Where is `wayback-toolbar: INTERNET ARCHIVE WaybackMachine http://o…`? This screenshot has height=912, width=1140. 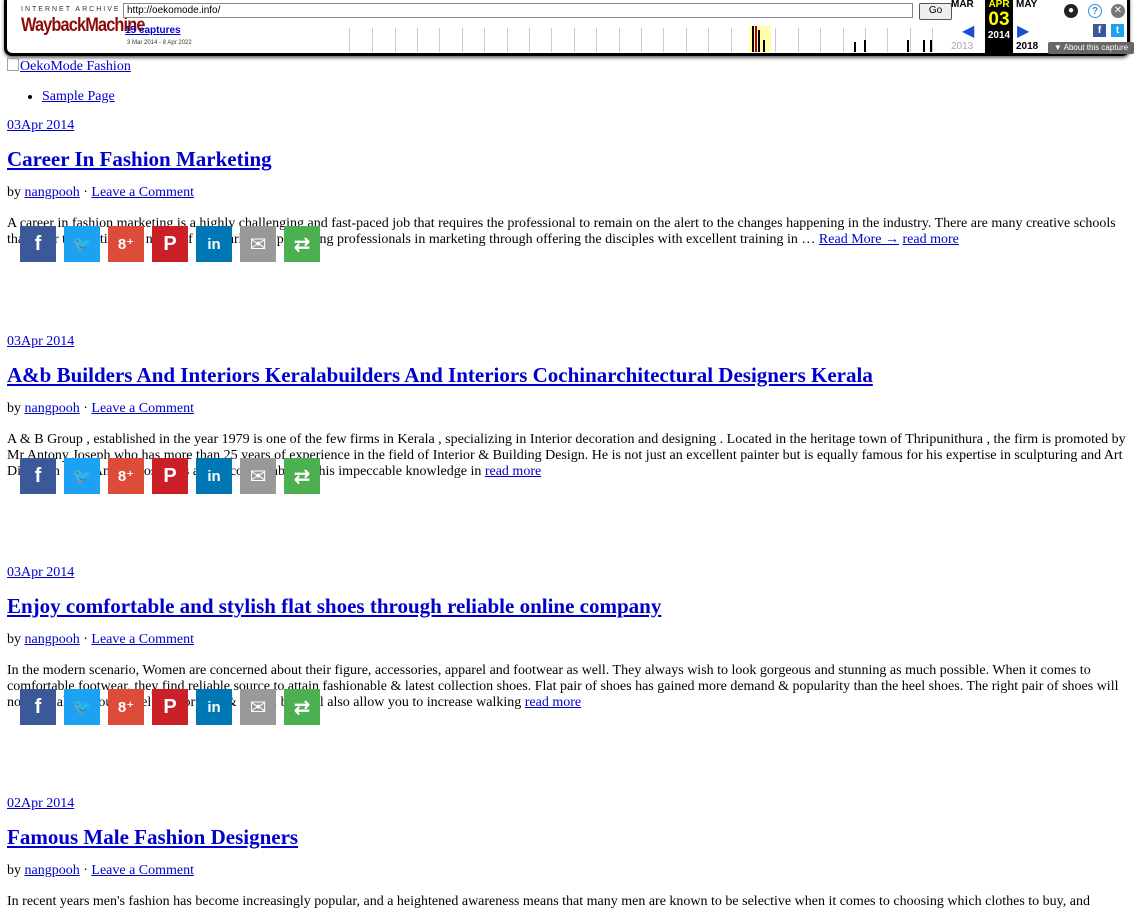
wayback-toolbar: INTERNET ARCHIVE WaybackMachine http://o… is located at coordinates (570, 30).